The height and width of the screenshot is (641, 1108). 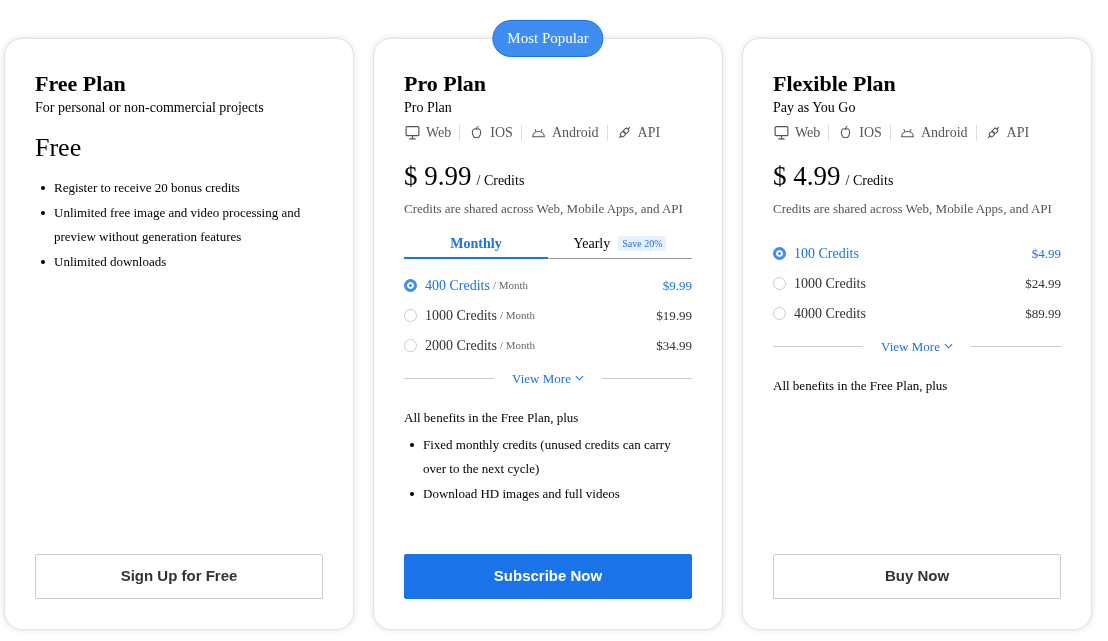 I want to click on billing-tab: Yearly Save 20%, so click(x=620, y=244).